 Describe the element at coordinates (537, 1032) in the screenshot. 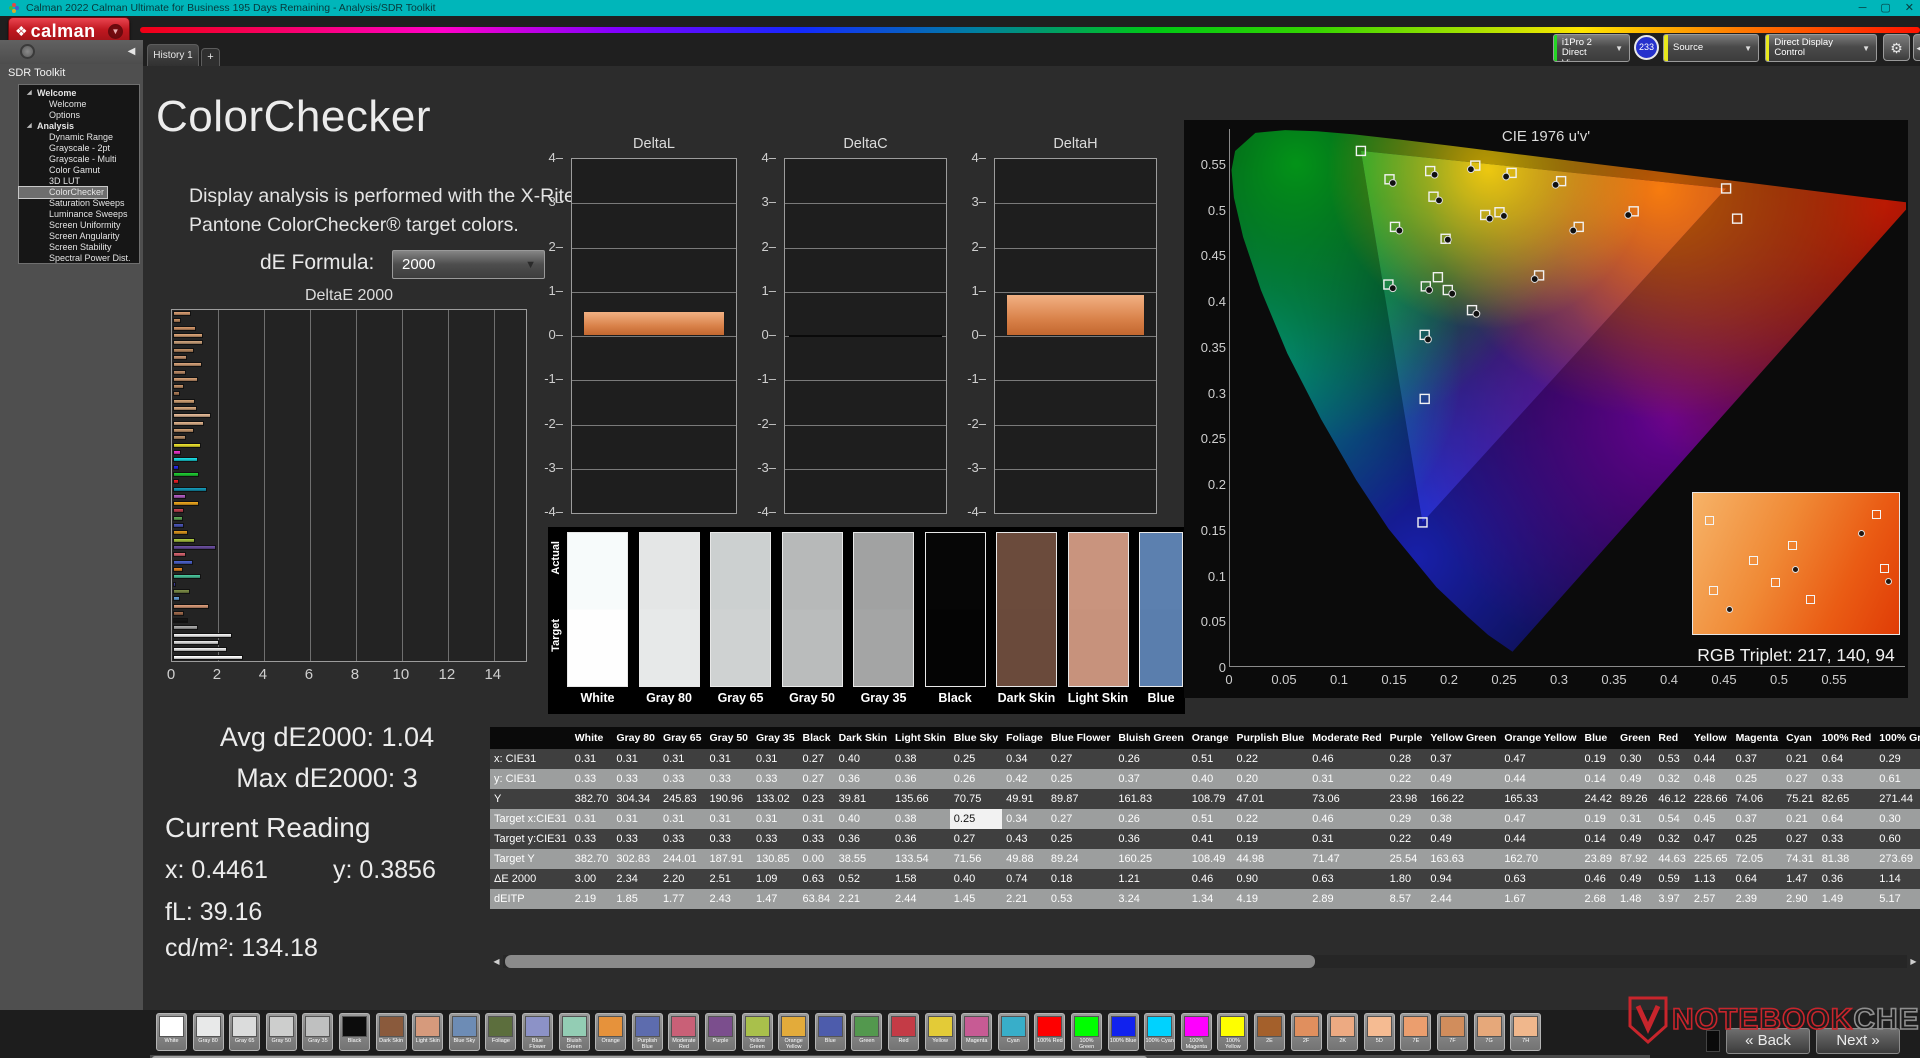

I see `patch-button-blue-flower: Blue Flower` at that location.